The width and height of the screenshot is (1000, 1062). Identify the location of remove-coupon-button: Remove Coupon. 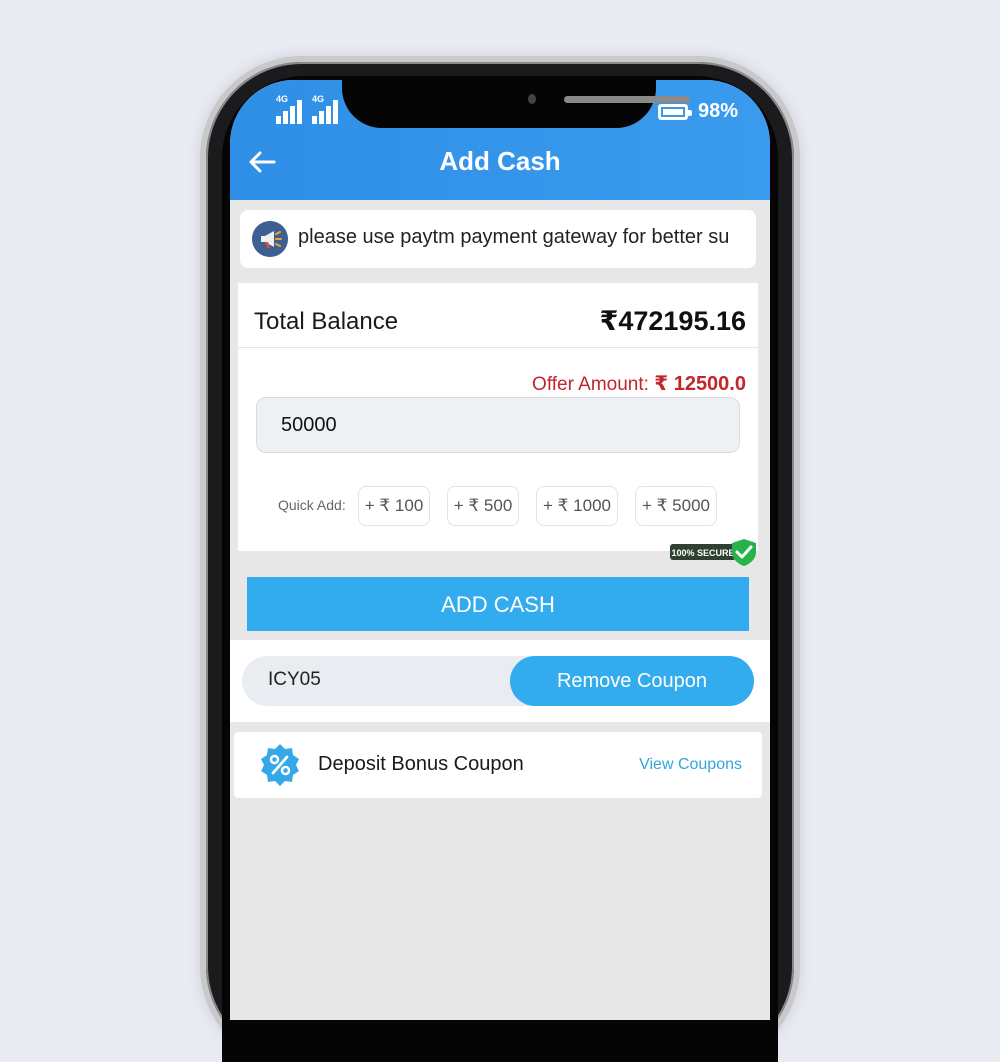
(632, 681).